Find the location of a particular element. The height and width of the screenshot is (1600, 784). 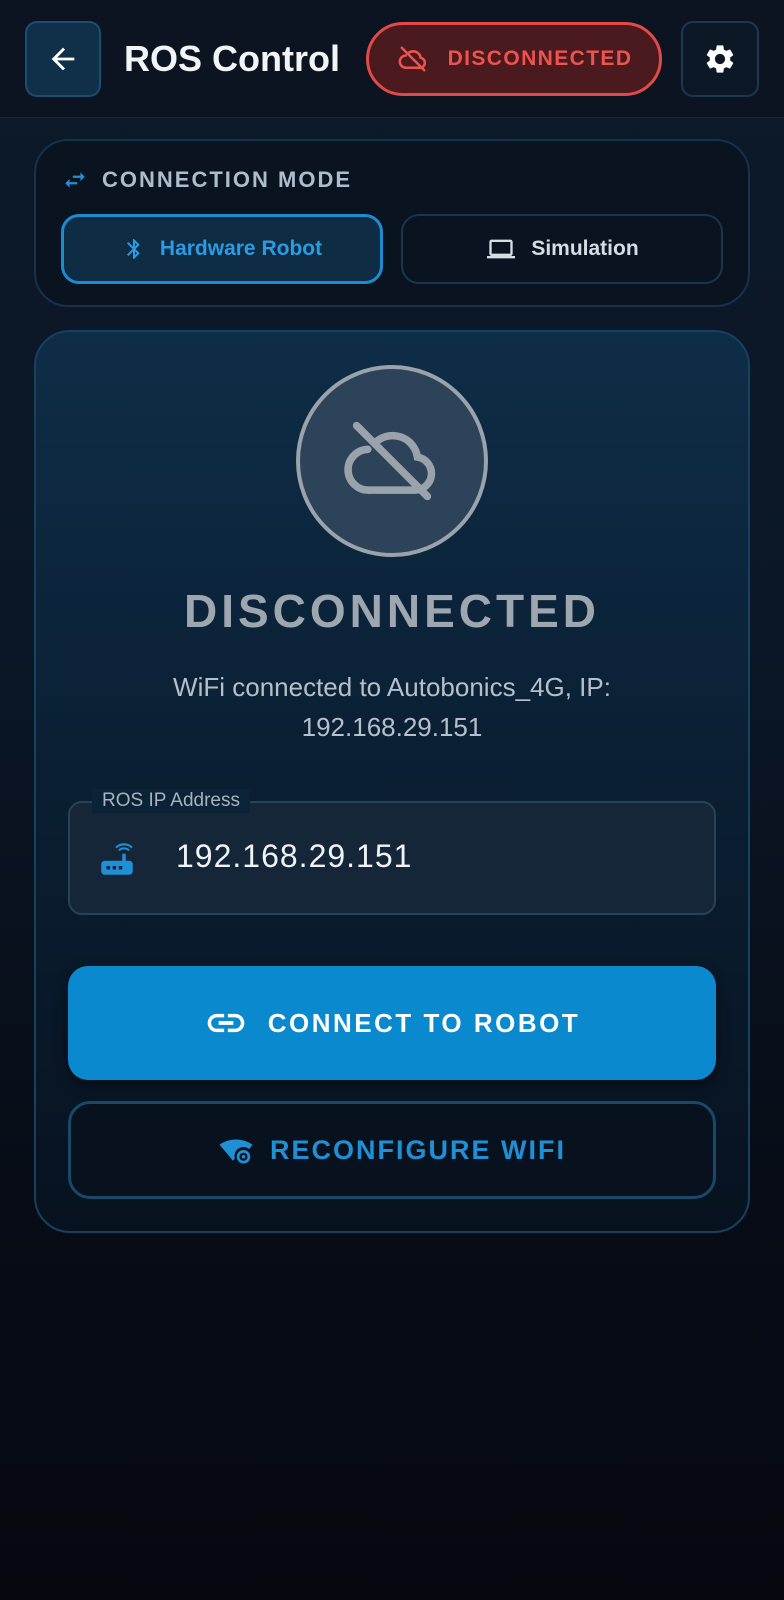

mode-option-label: Hardware Robot is located at coordinates (241, 248).